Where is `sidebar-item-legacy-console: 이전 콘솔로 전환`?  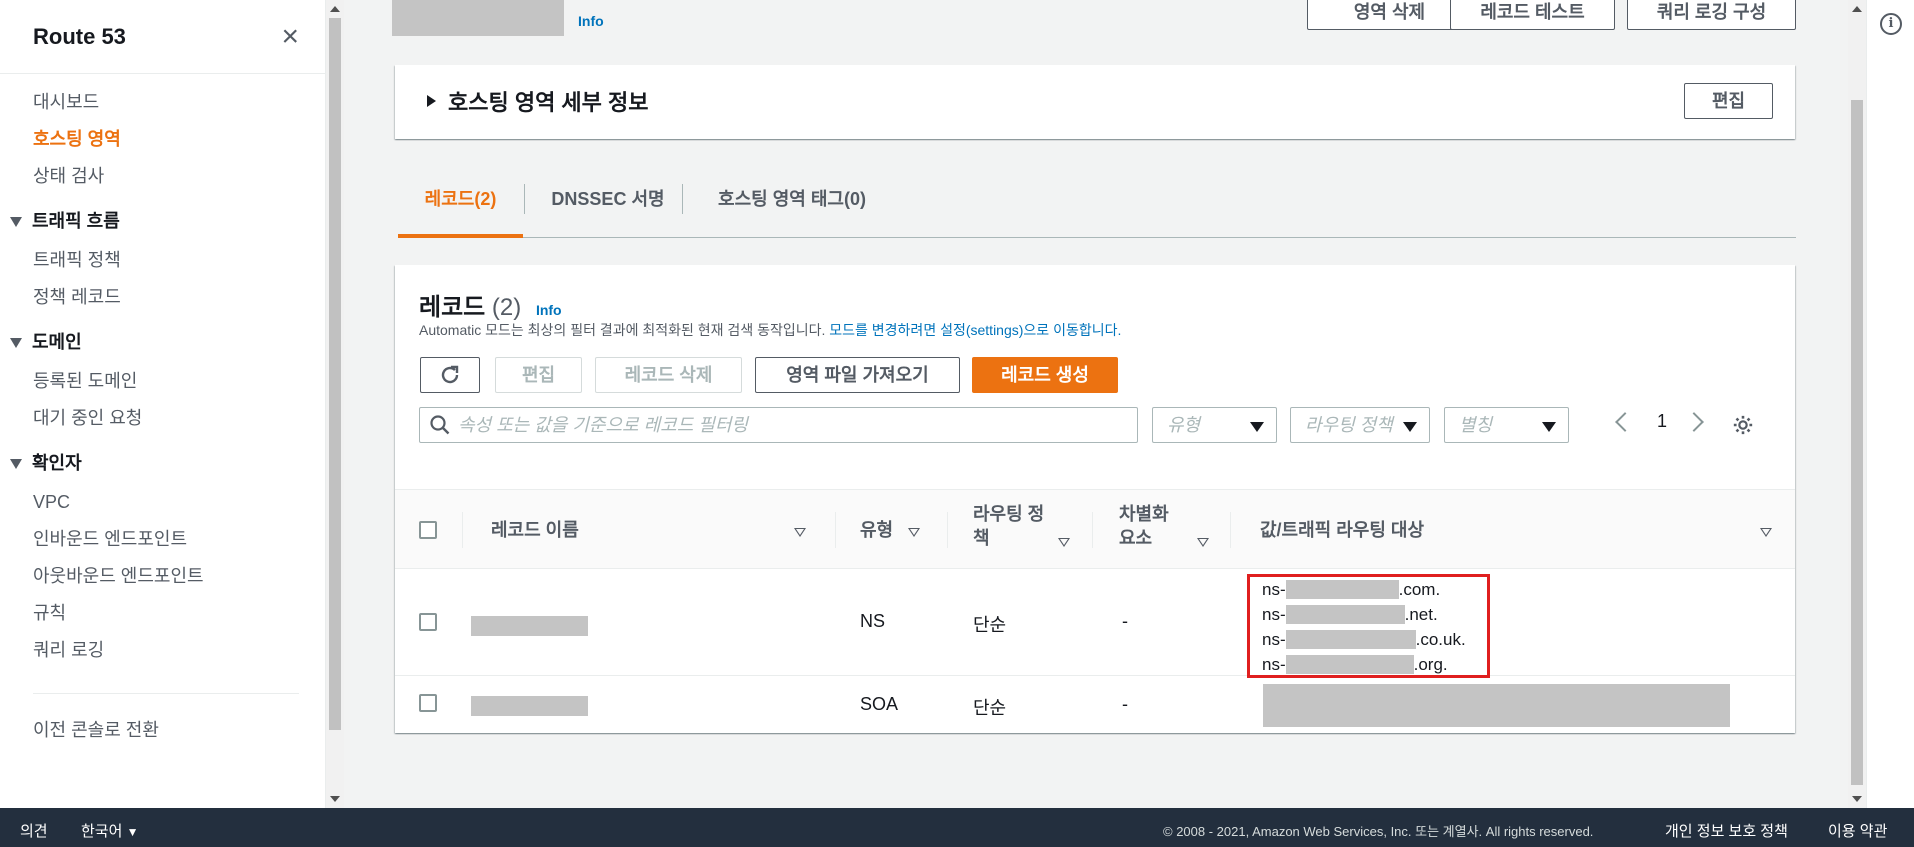 sidebar-item-legacy-console: 이전 콘솔로 전환 is located at coordinates (162, 730).